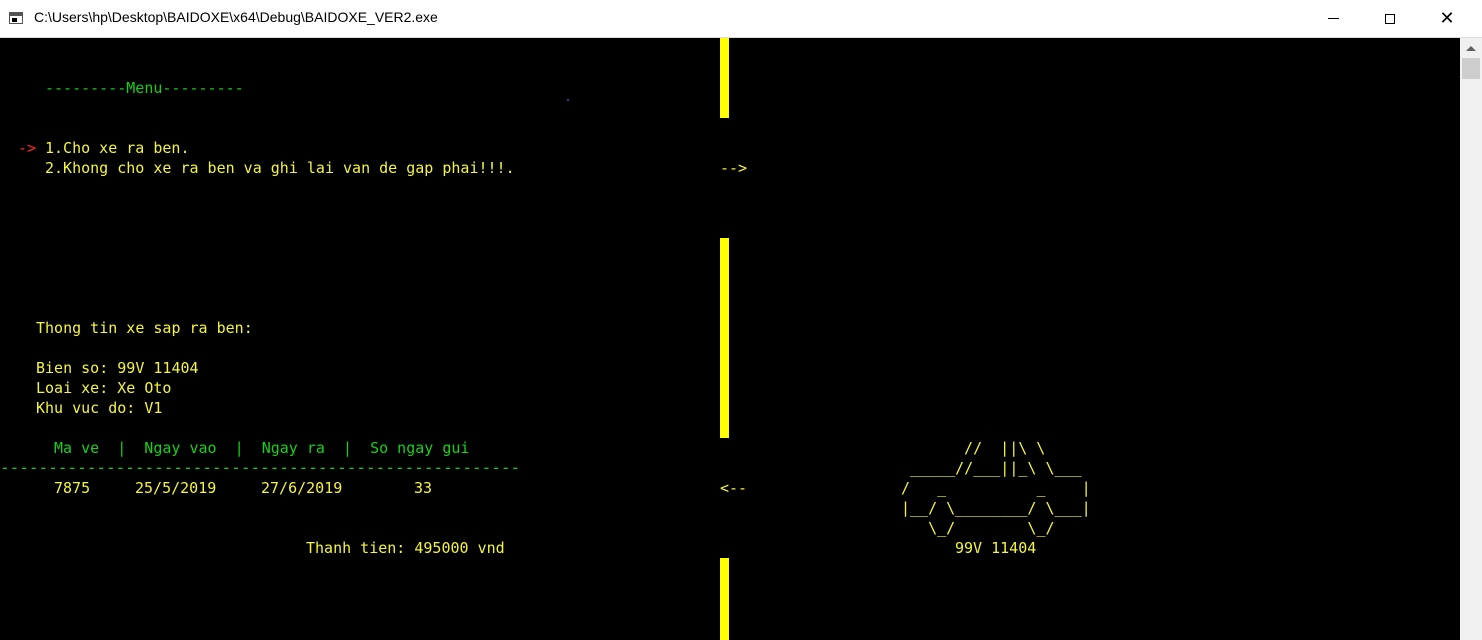 Image resolution: width=1482 pixels, height=640 pixels. Describe the element at coordinates (996, 468) in the screenshot. I see `car-art-line: _____//___||_\ \___` at that location.